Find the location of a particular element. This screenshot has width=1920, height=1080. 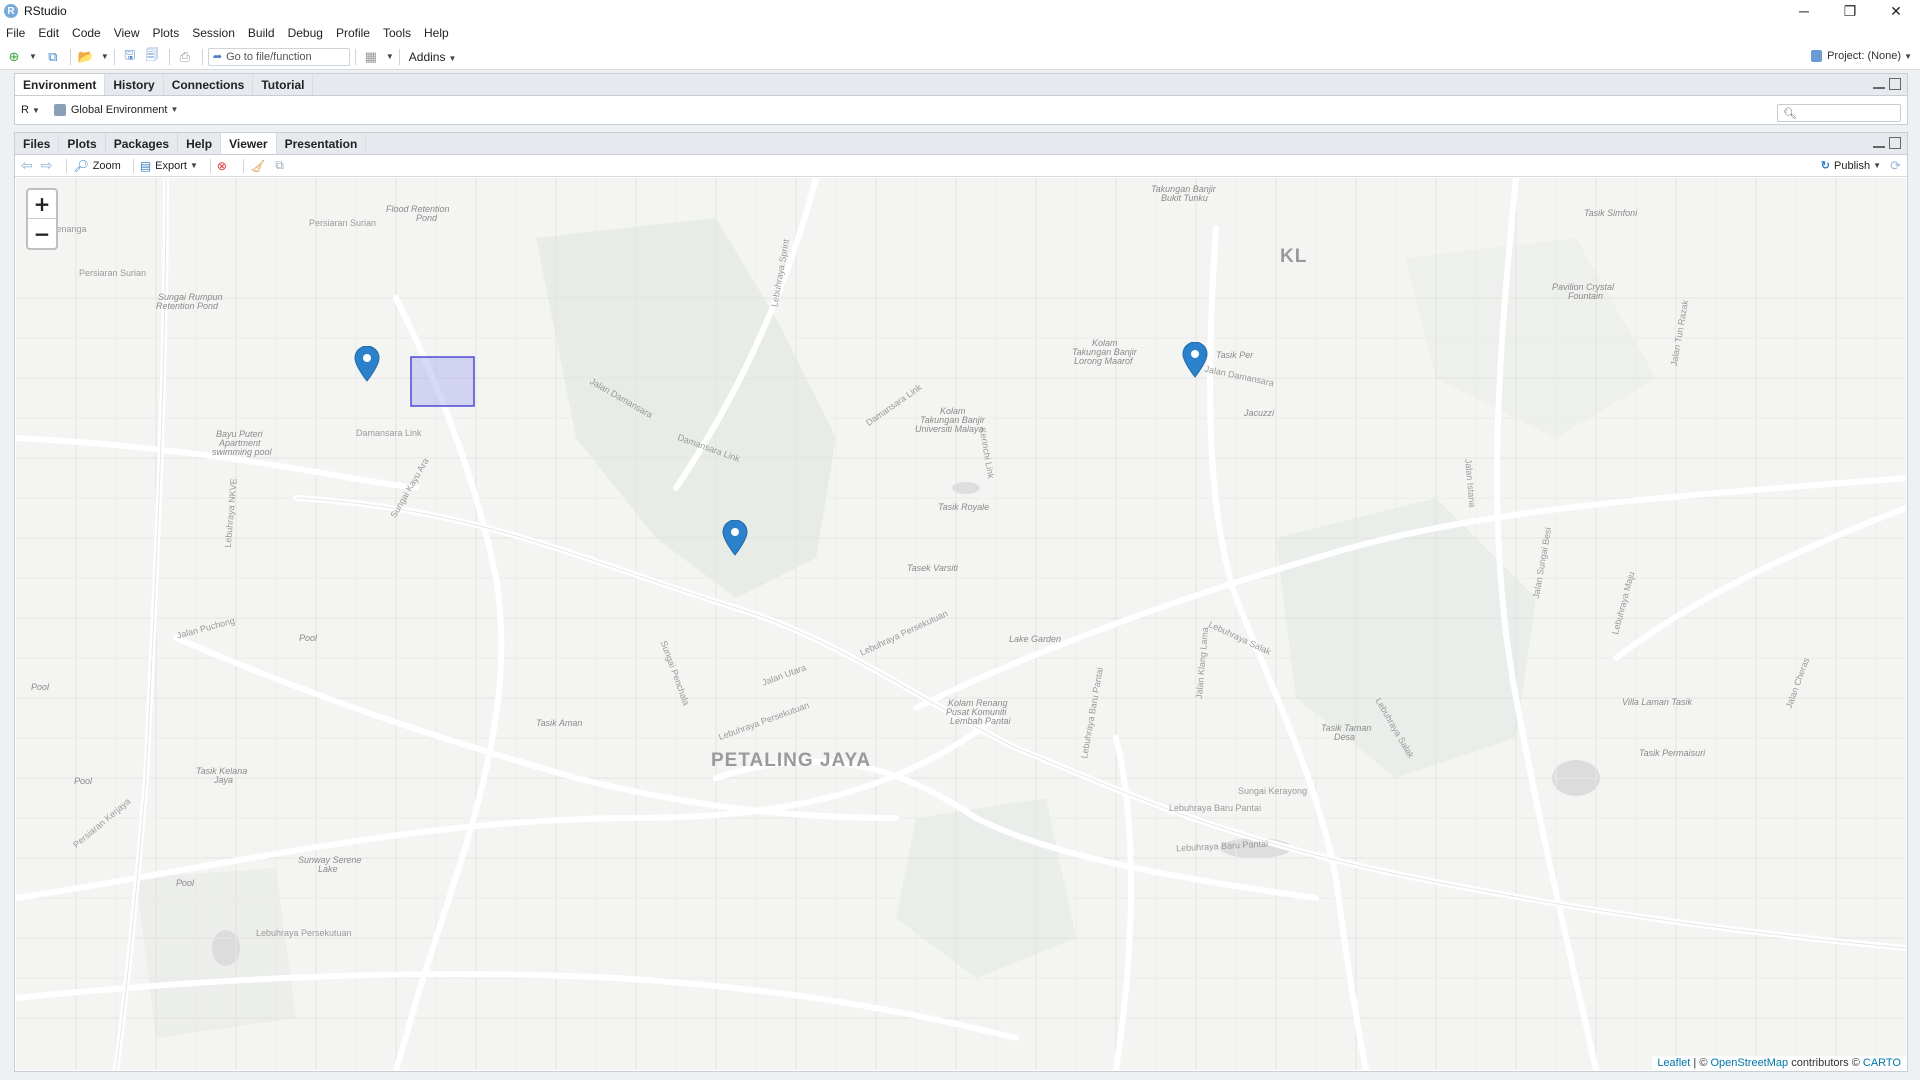

map-label: Tasik Aman is located at coordinates (559, 723).